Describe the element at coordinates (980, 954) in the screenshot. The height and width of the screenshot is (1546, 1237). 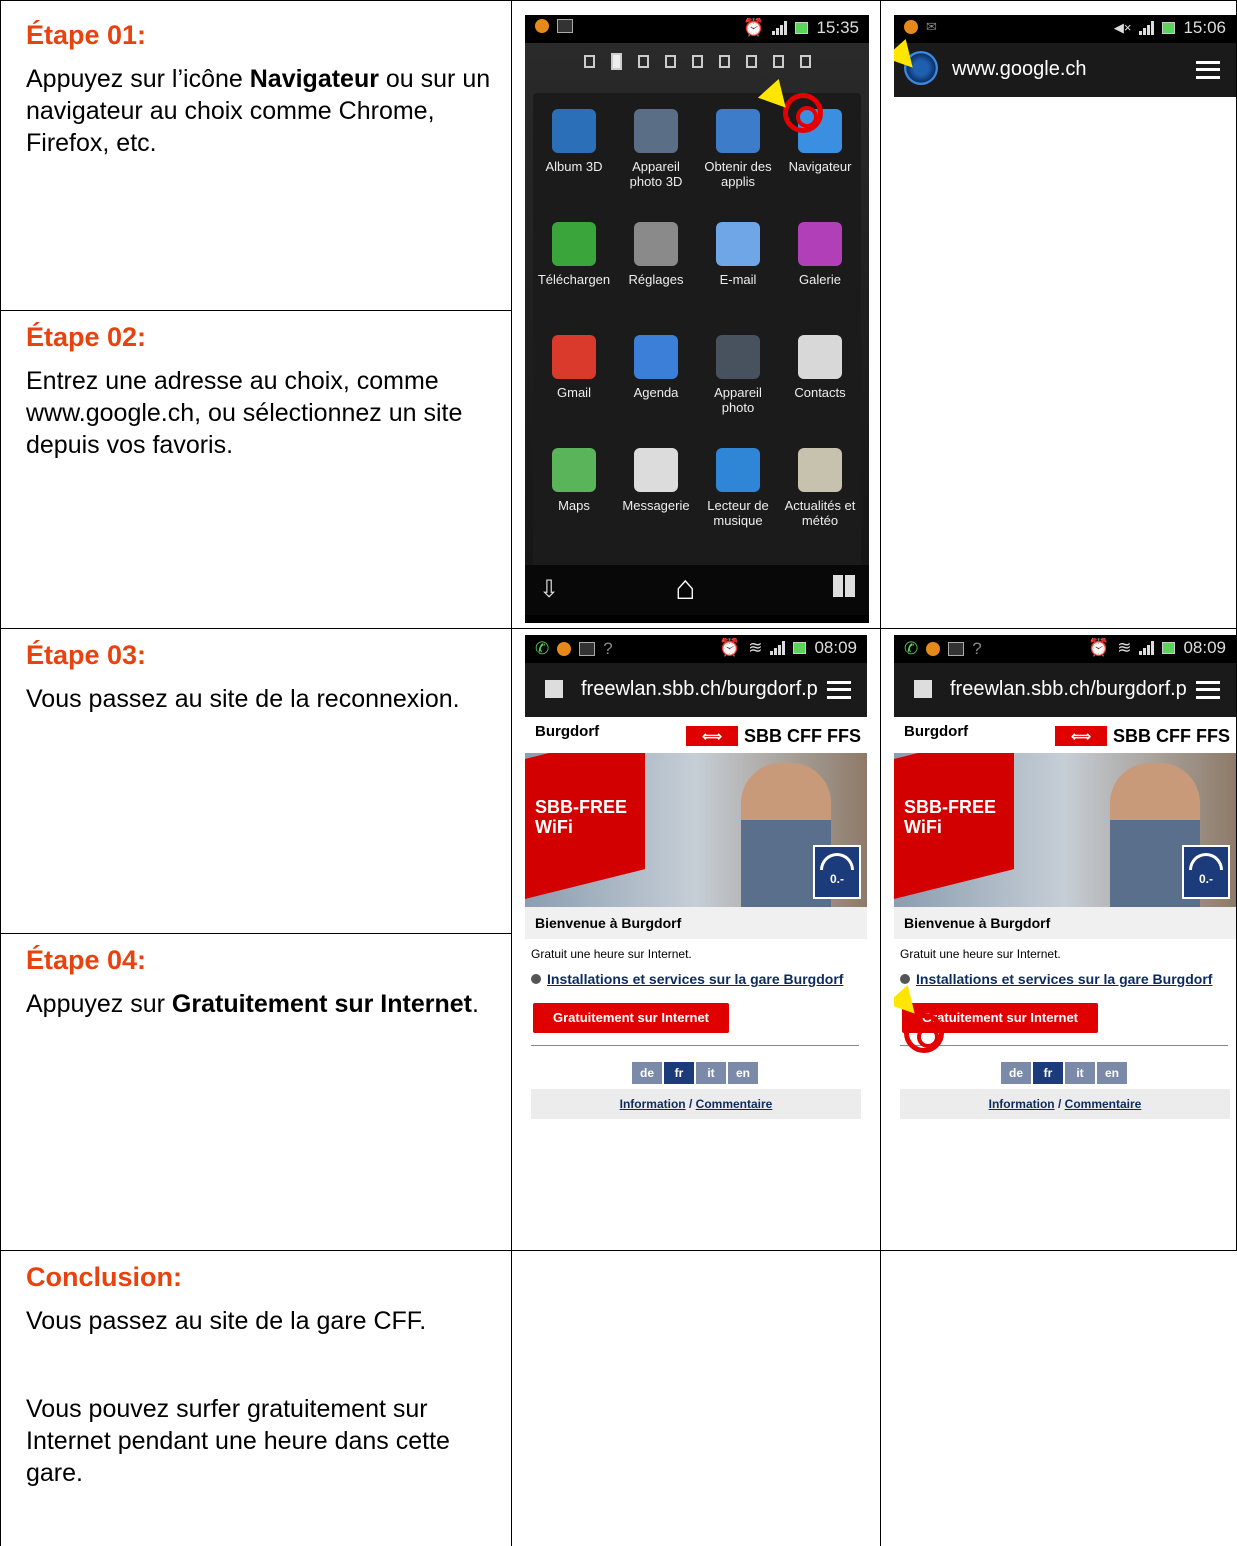
I see `free-hour-text: Gratuit une heure sur Internet.` at that location.